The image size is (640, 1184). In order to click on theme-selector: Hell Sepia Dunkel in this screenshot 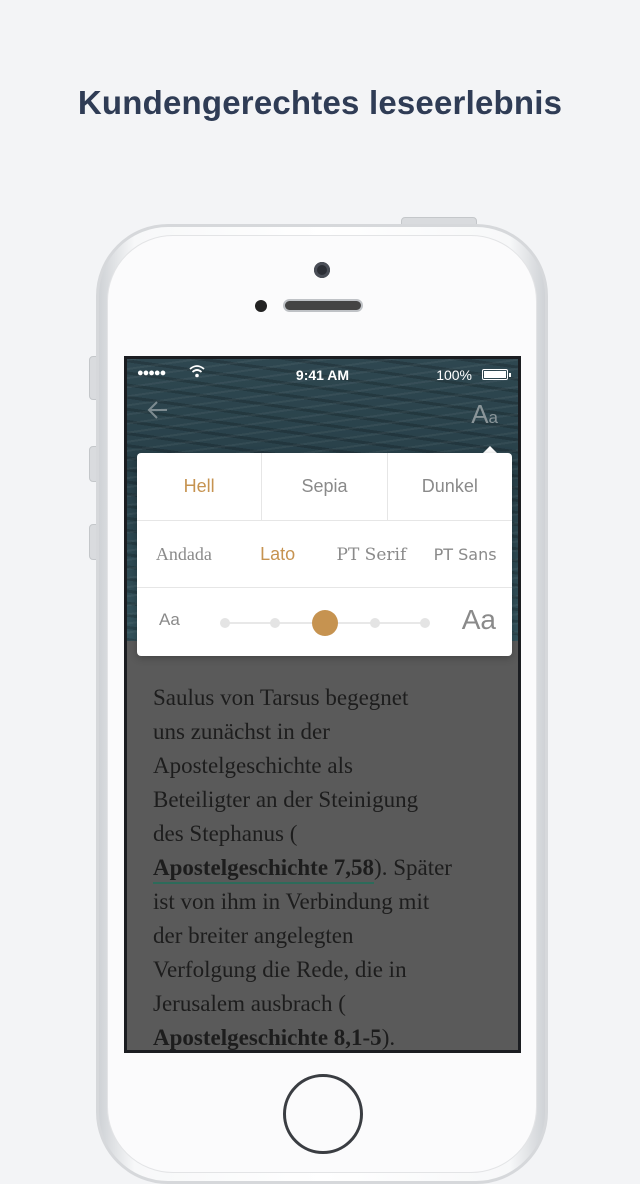, I will do `click(324, 486)`.